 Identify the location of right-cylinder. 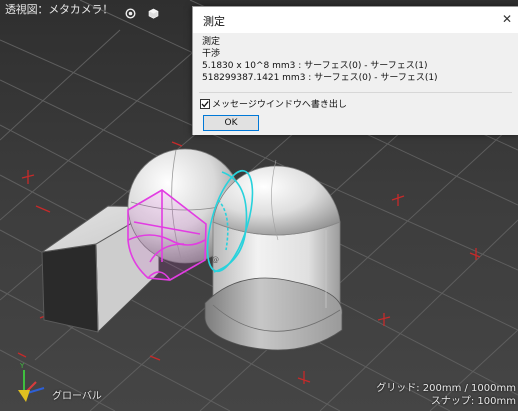
(273, 286).